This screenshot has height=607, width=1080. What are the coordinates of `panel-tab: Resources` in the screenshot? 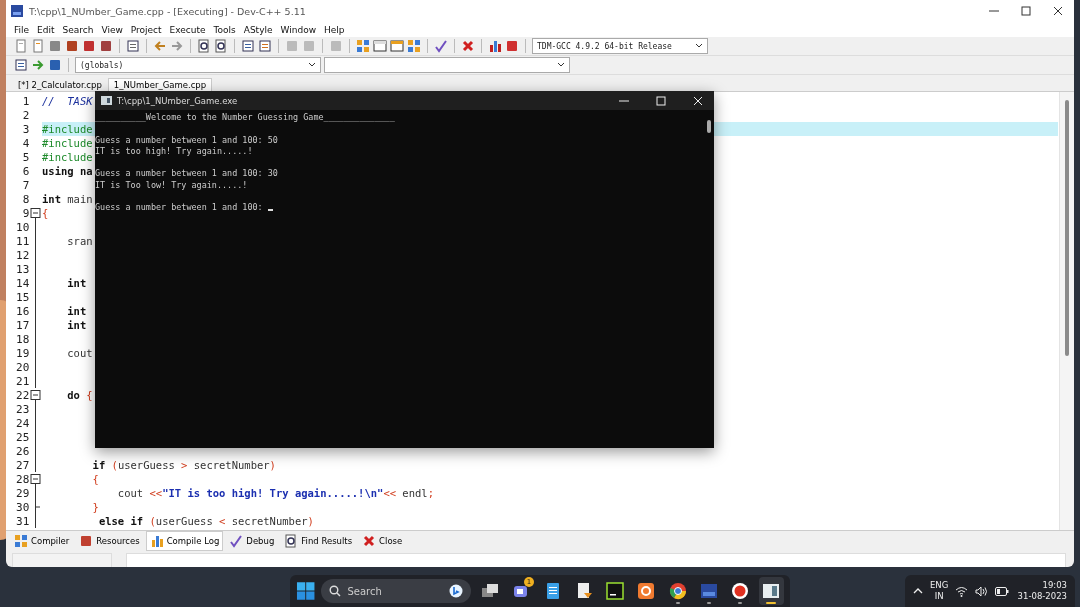 It's located at (109, 540).